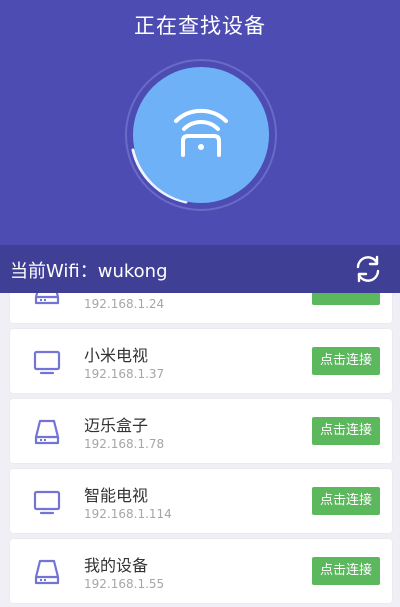 The width and height of the screenshot is (400, 607). Describe the element at coordinates (201, 501) in the screenshot. I see `device-item: 智能电视 192.168.1.114 点击连接` at that location.